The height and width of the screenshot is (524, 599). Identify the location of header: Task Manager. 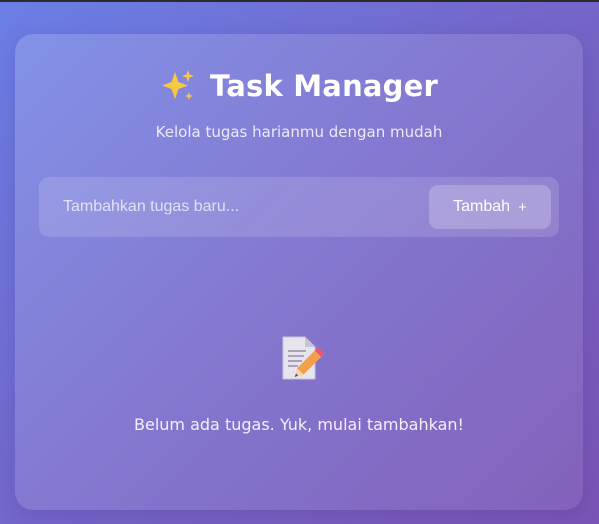
(299, 86).